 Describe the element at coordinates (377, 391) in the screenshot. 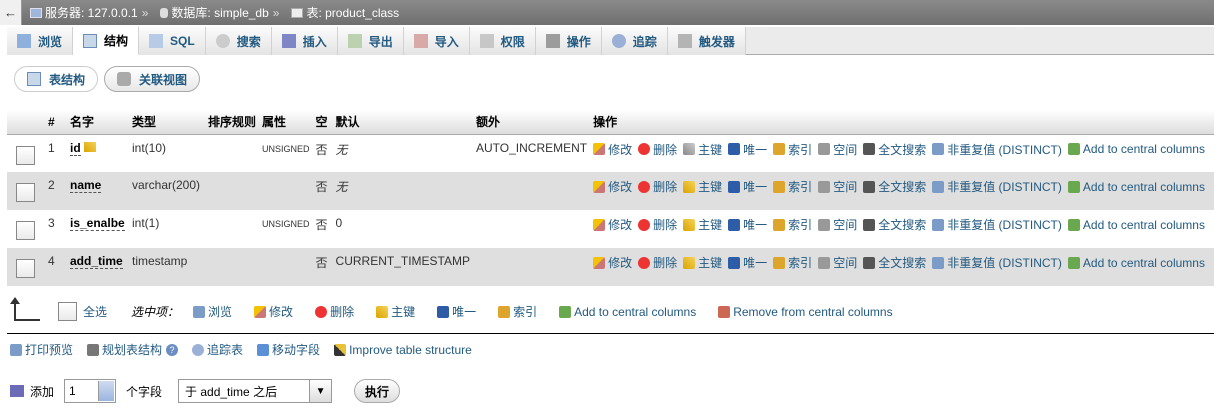

I see `go-button: 执行` at that location.